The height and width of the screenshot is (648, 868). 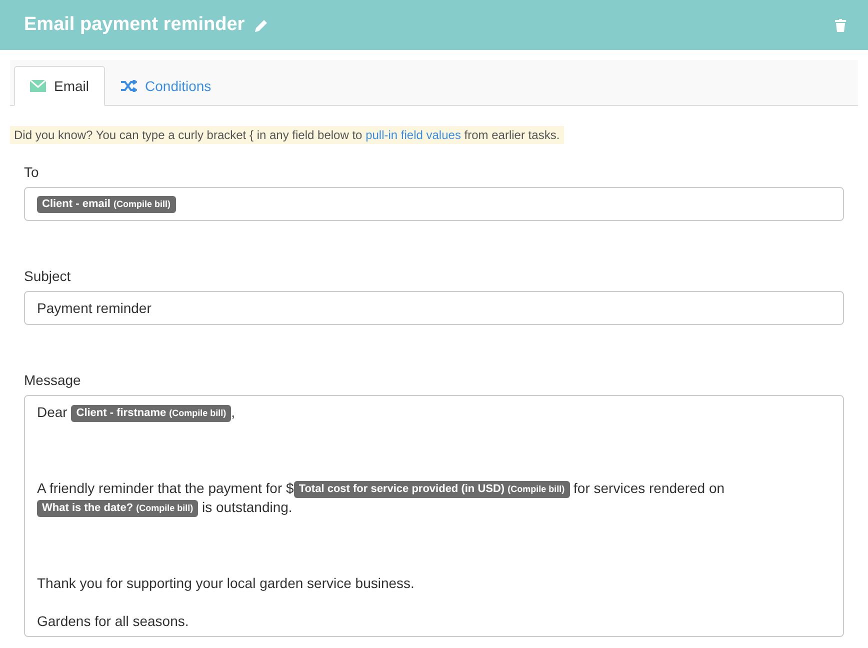 What do you see at coordinates (38, 86) in the screenshot?
I see `envelope-icon` at bounding box center [38, 86].